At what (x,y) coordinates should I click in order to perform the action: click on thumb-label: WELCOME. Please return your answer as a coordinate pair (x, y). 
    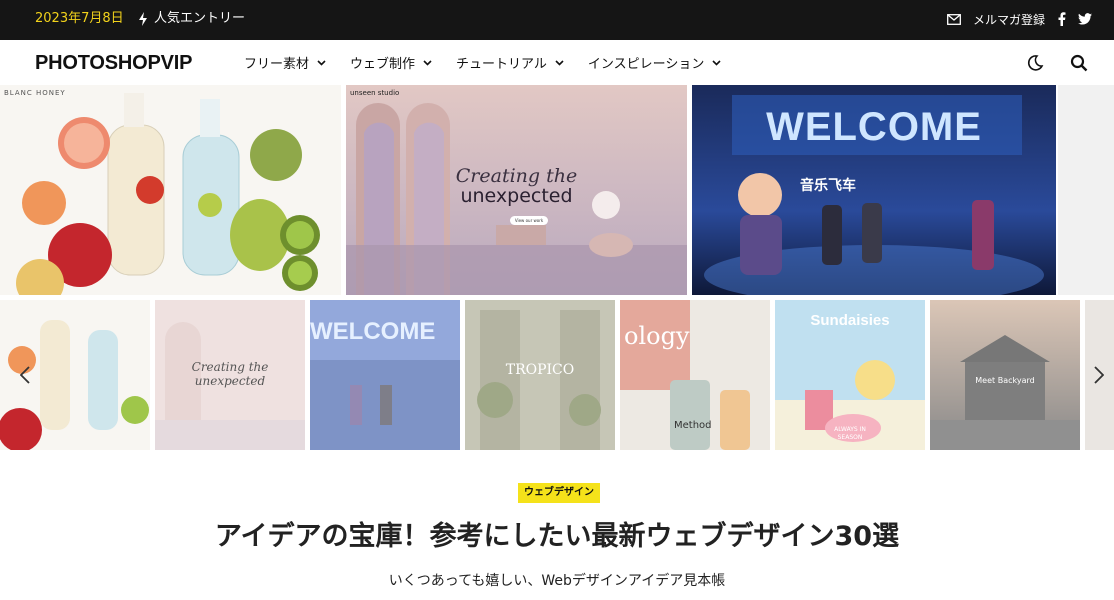
    Looking at the image, I should click on (373, 331).